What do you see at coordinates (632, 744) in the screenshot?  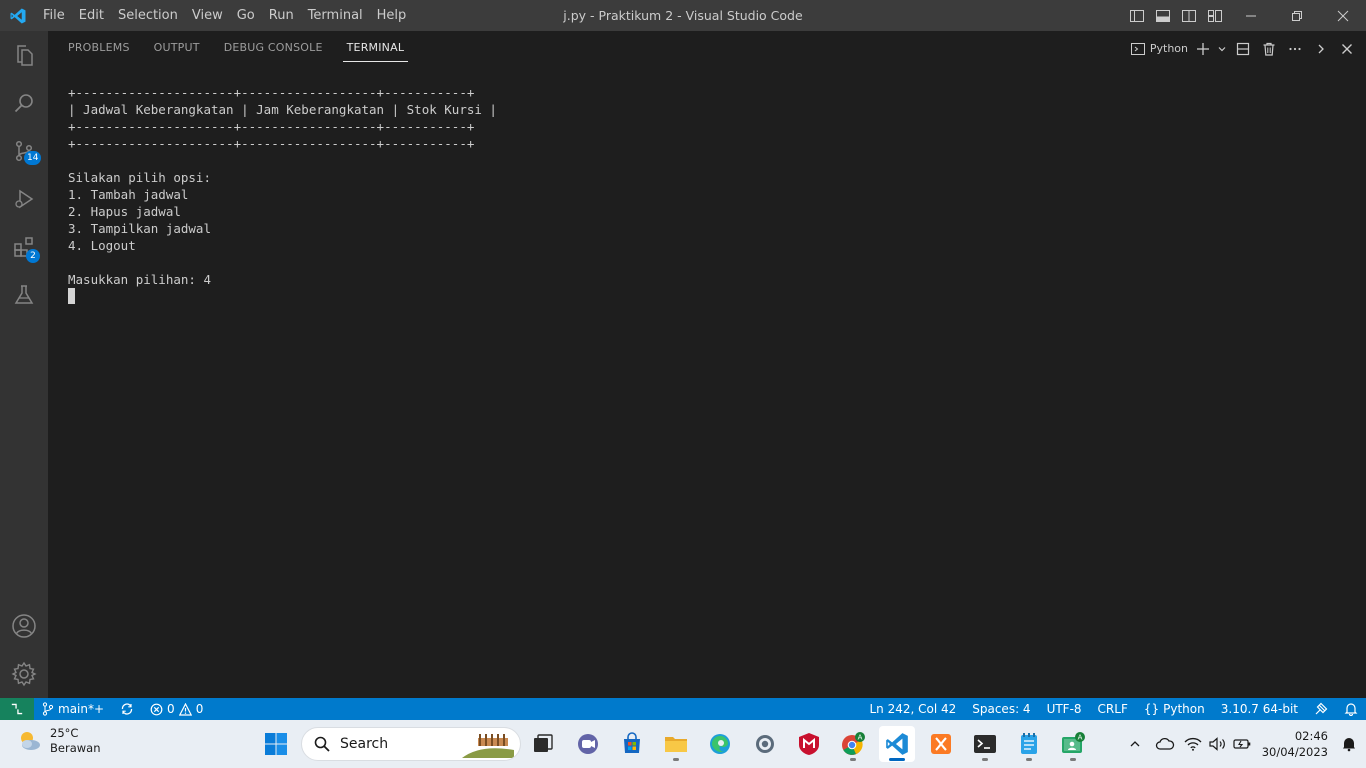 I see `microsoft-store-icon` at bounding box center [632, 744].